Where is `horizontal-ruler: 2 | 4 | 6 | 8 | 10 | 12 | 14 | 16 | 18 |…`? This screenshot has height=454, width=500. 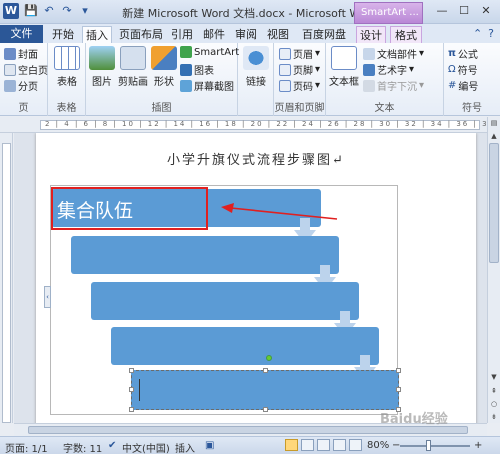 horizontal-ruler: 2 | 4 | 6 | 8 | 10 | 12 | 14 | 16 | 18 |… is located at coordinates (250, 125).